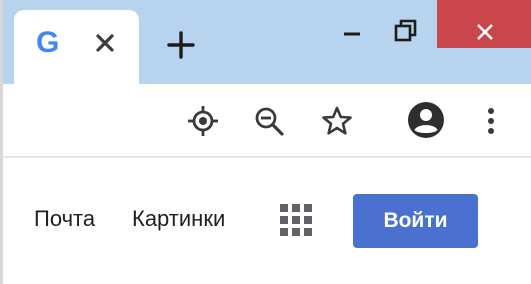  Describe the element at coordinates (1, 142) in the screenshot. I see `window-left-edge` at that location.